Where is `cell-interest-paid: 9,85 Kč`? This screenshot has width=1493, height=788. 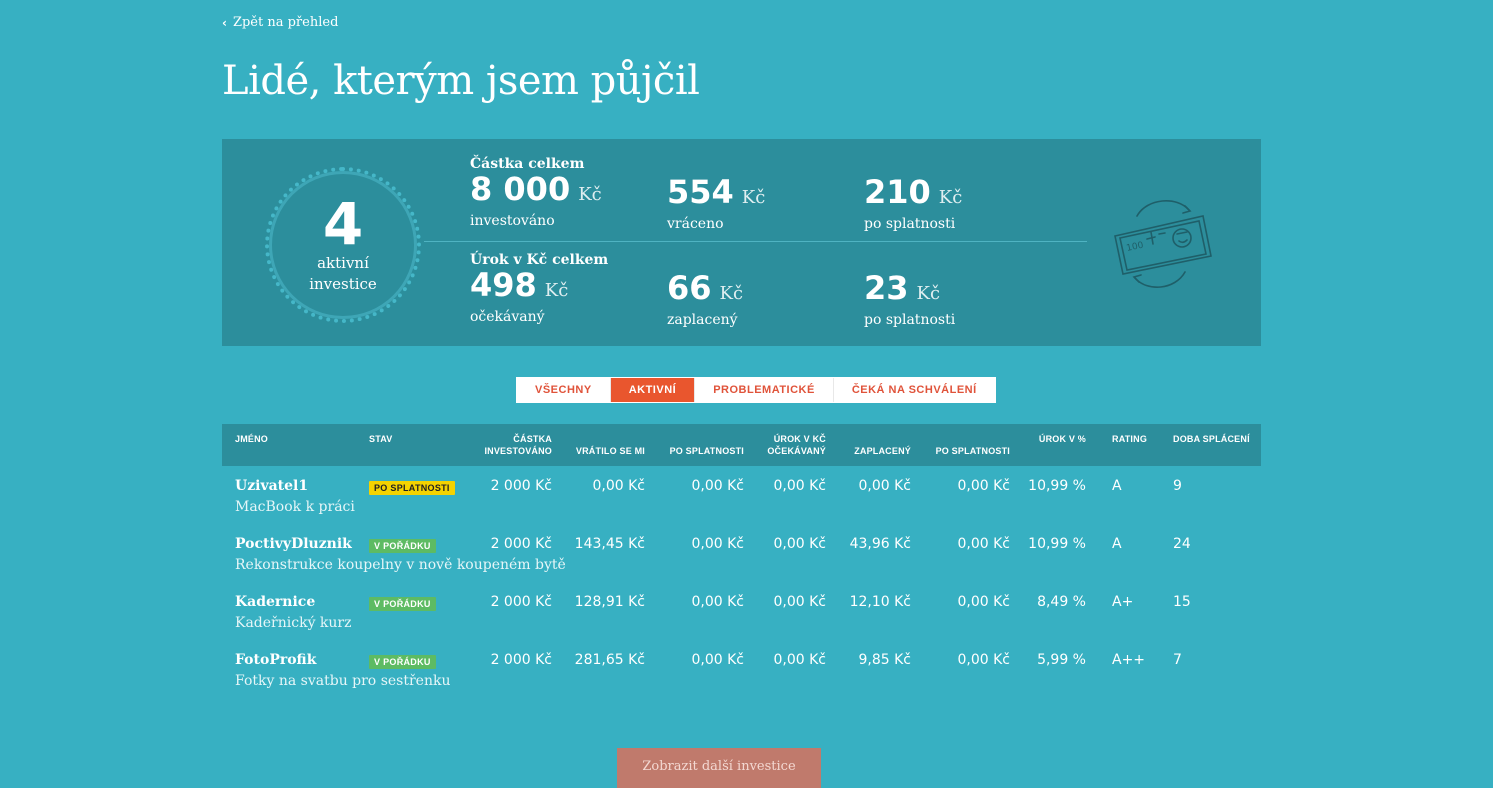 cell-interest-paid: 9,85 Kč is located at coordinates (885, 660).